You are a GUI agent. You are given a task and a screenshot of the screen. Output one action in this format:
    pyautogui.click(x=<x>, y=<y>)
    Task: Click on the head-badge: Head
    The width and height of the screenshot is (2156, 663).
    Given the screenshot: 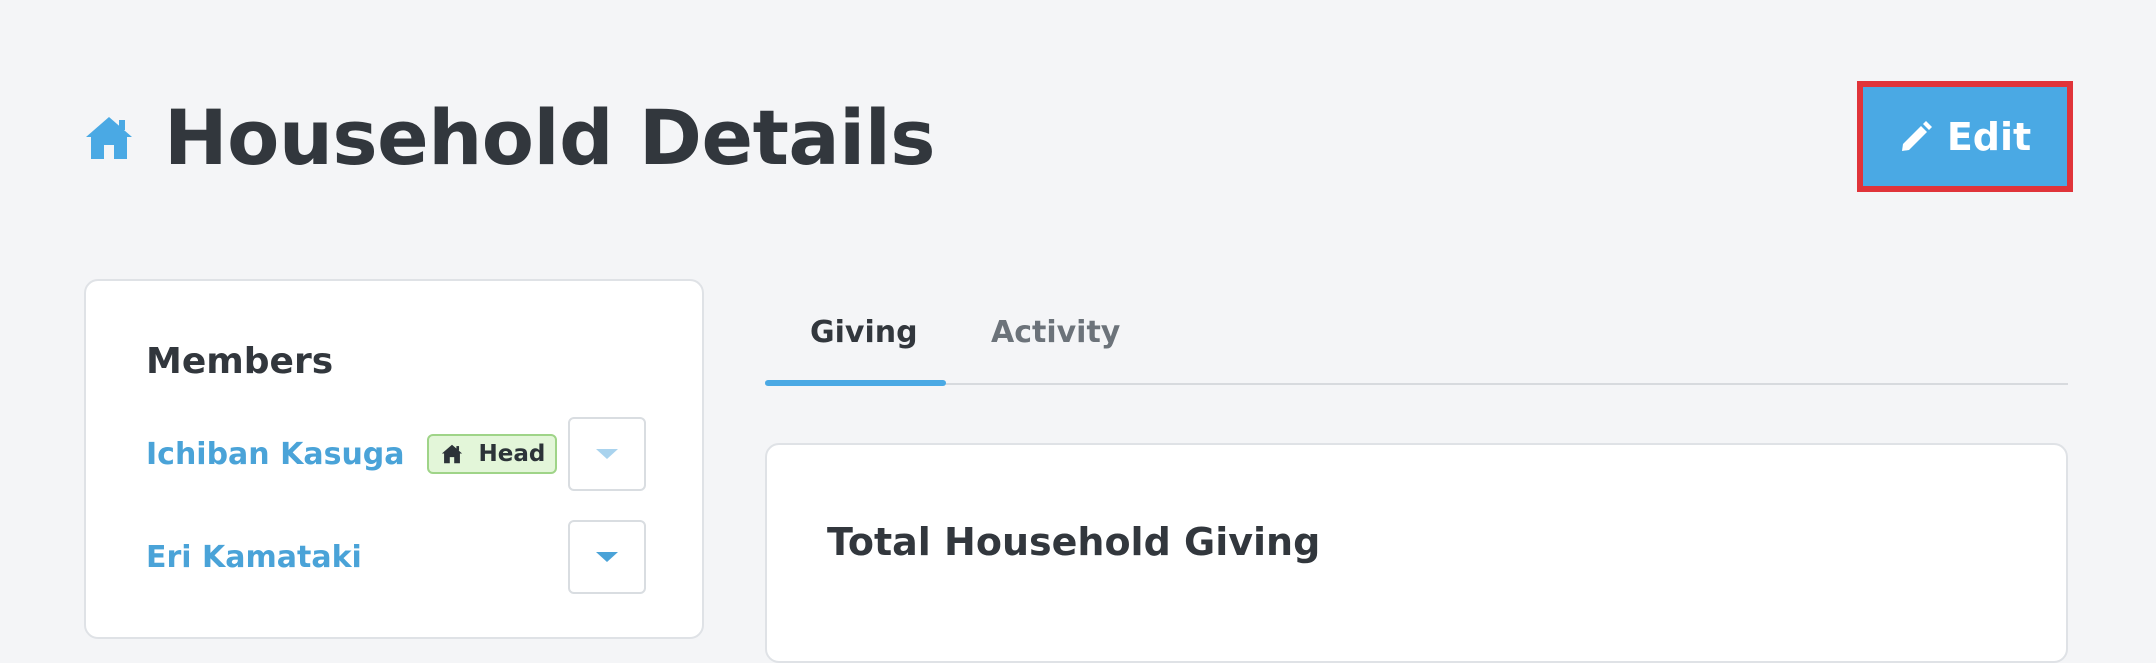 What is the action you would take?
    pyautogui.click(x=492, y=454)
    